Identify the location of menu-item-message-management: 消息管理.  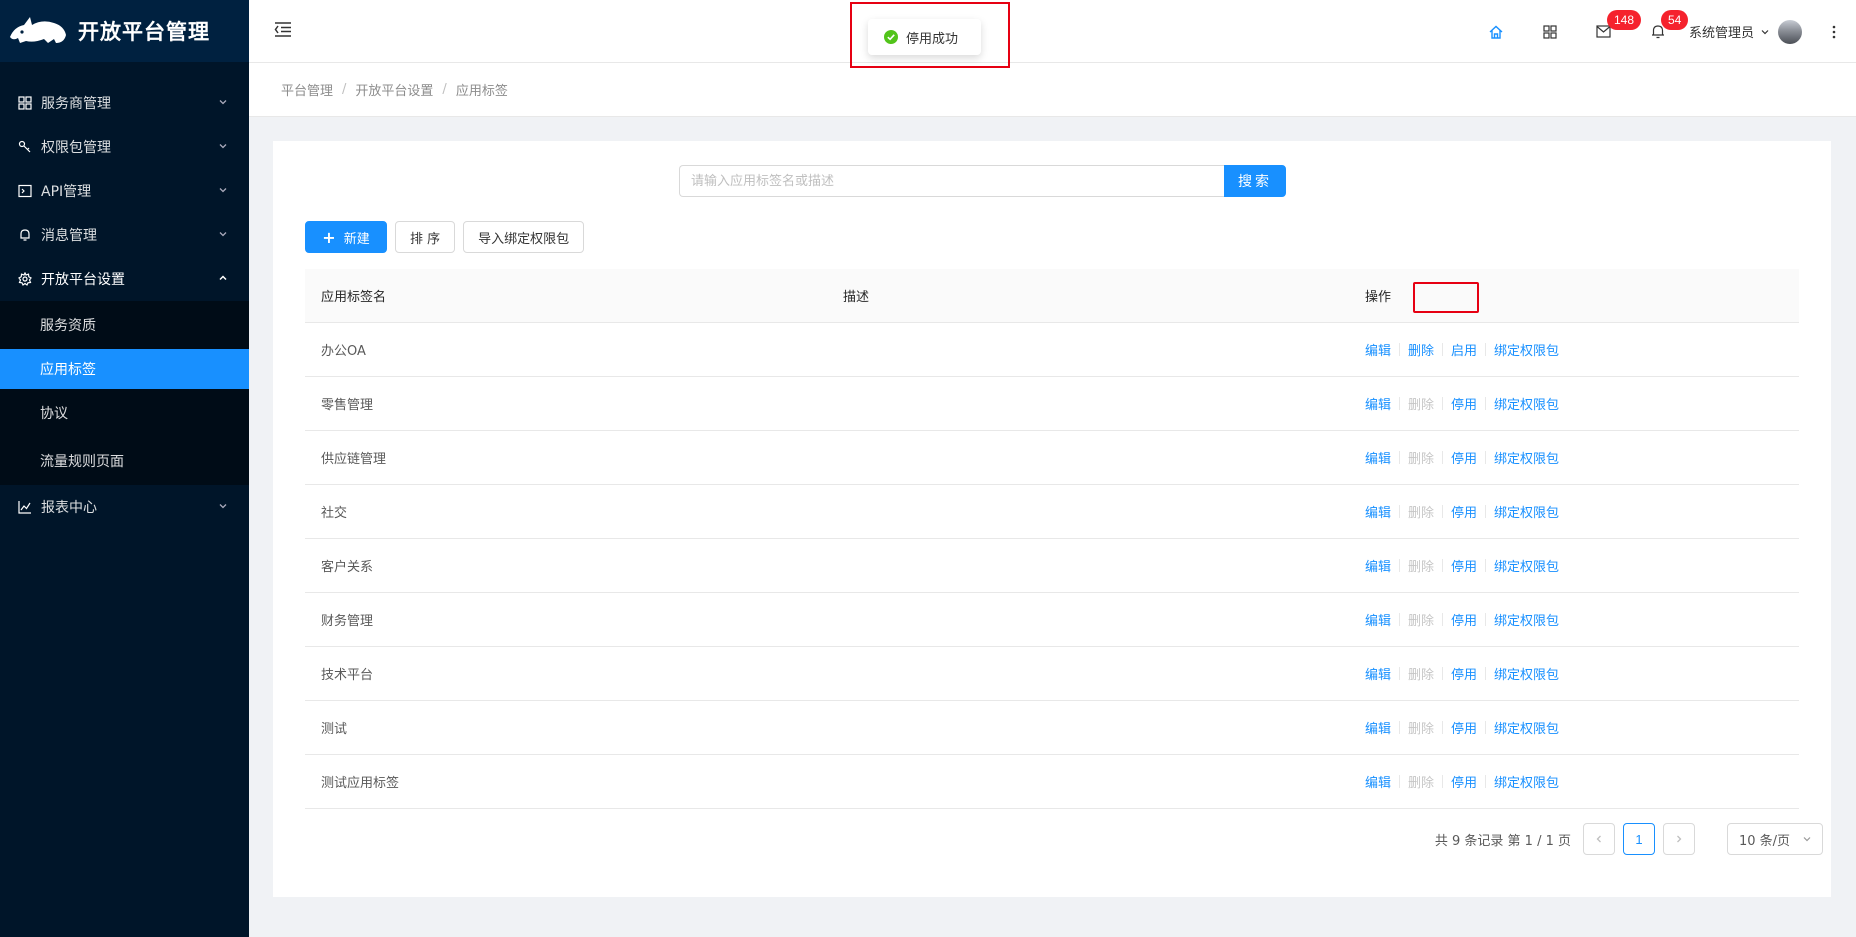
(124, 235).